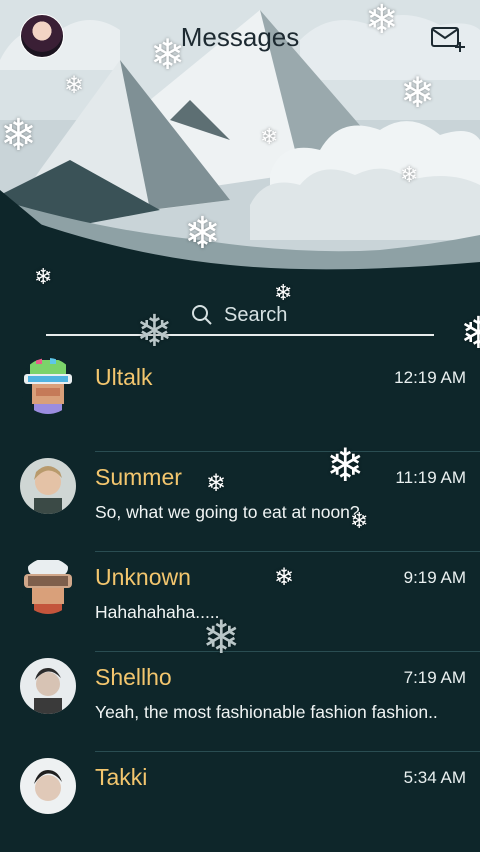 This screenshot has width=480, height=852. What do you see at coordinates (430, 377) in the screenshot?
I see `message-time: 12:19 AM` at bounding box center [430, 377].